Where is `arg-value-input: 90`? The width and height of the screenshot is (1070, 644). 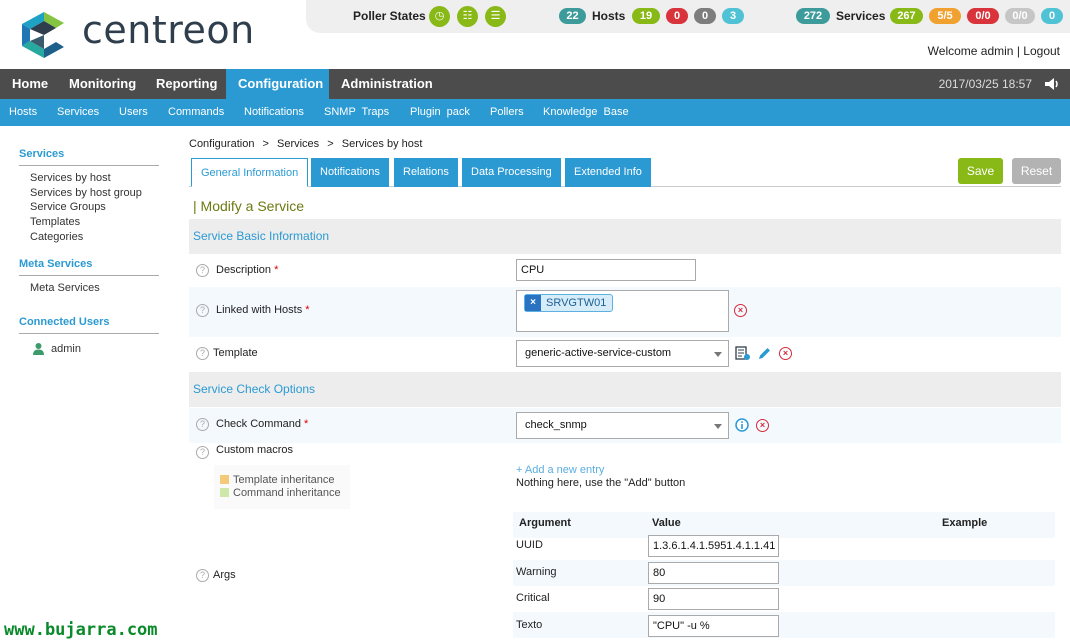
arg-value-input: 90 is located at coordinates (713, 599).